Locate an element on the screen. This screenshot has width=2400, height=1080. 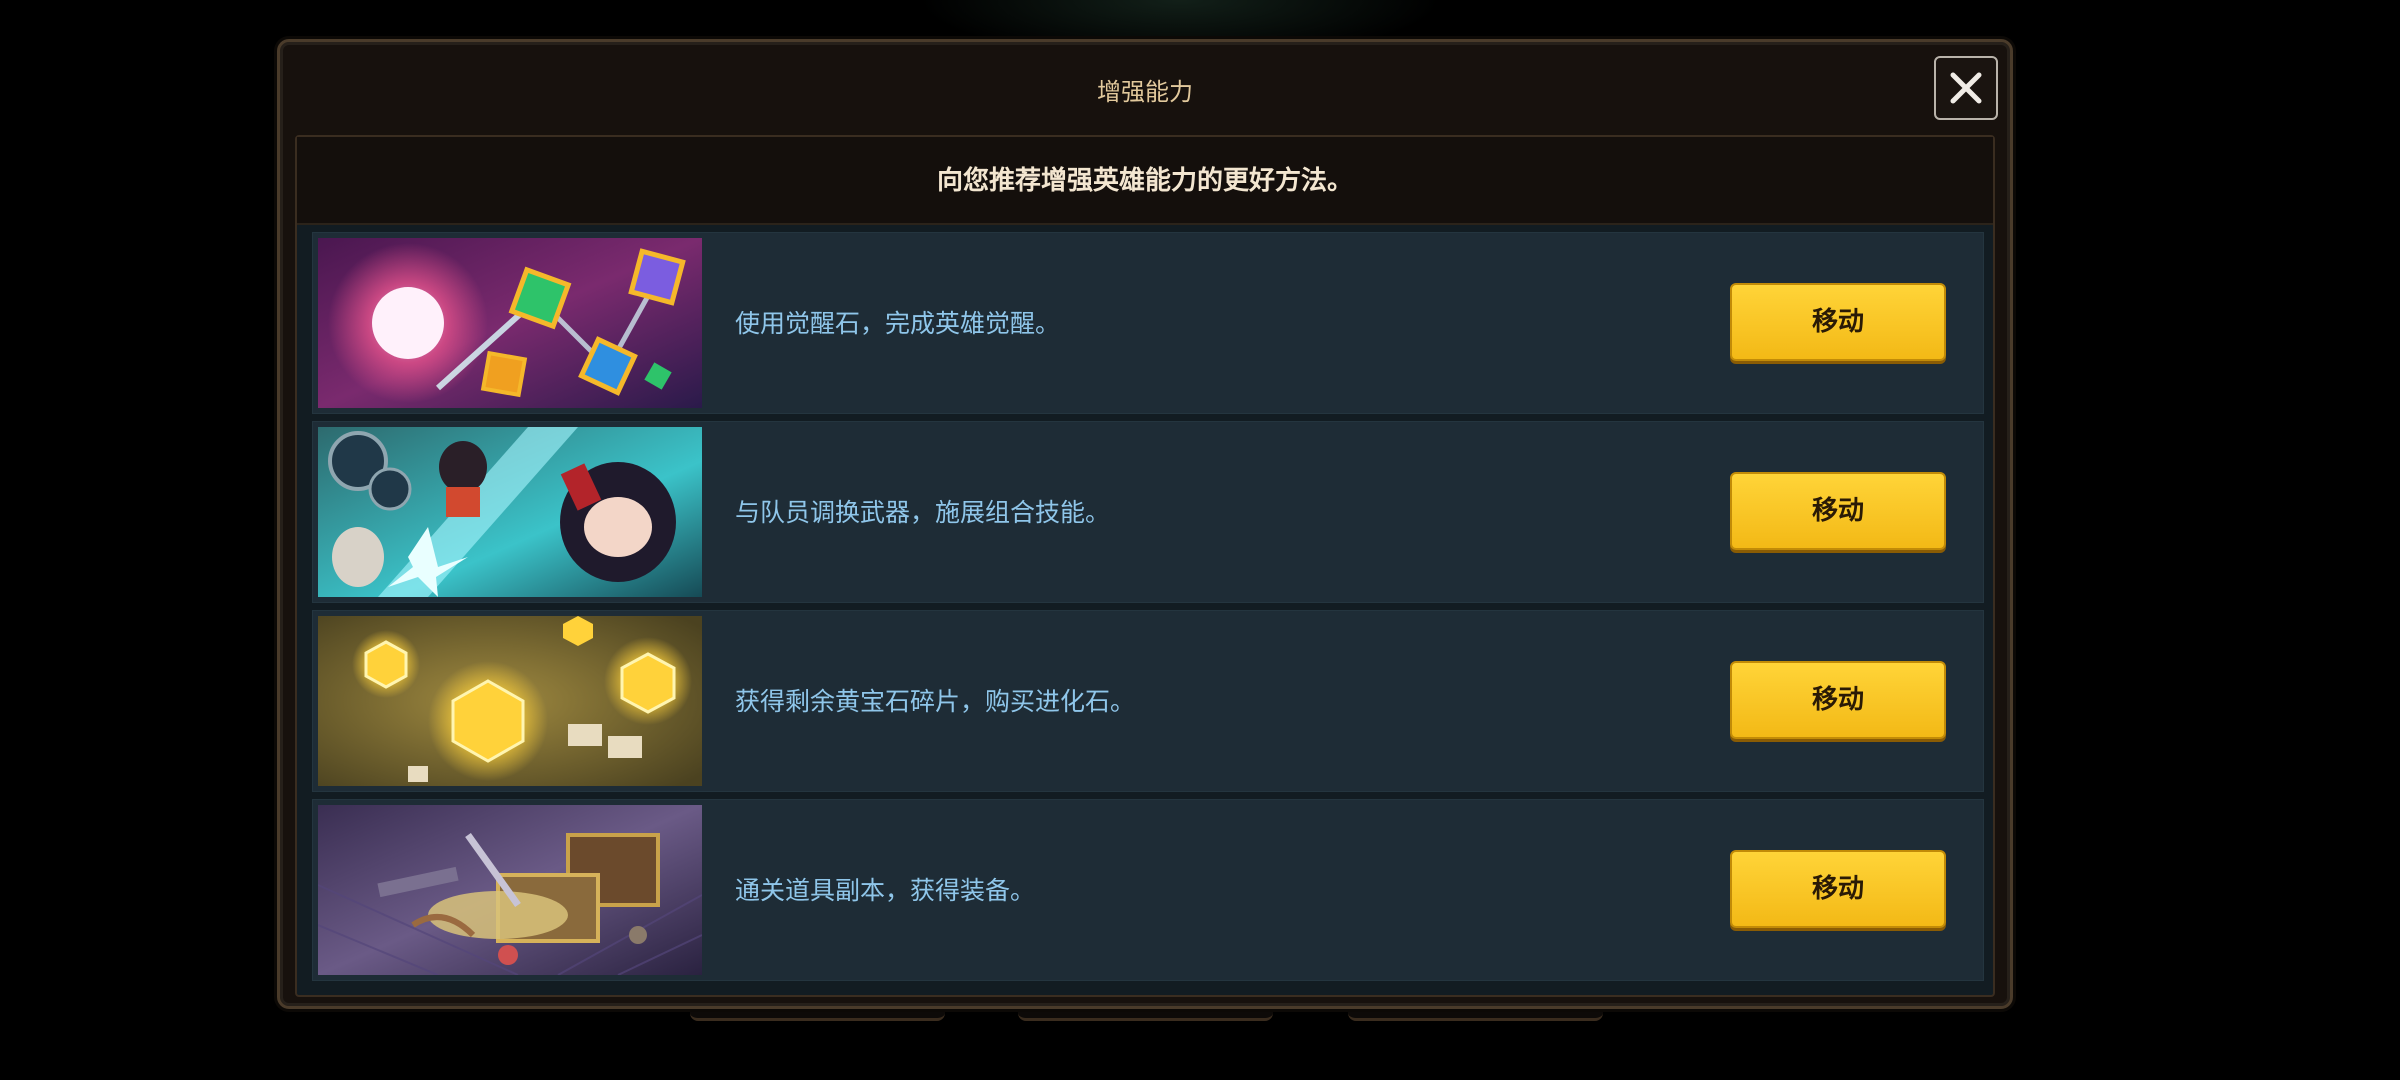
subtitle-bar: 向您推荐增强英雄能力的更好方法。 is located at coordinates (1145, 181).